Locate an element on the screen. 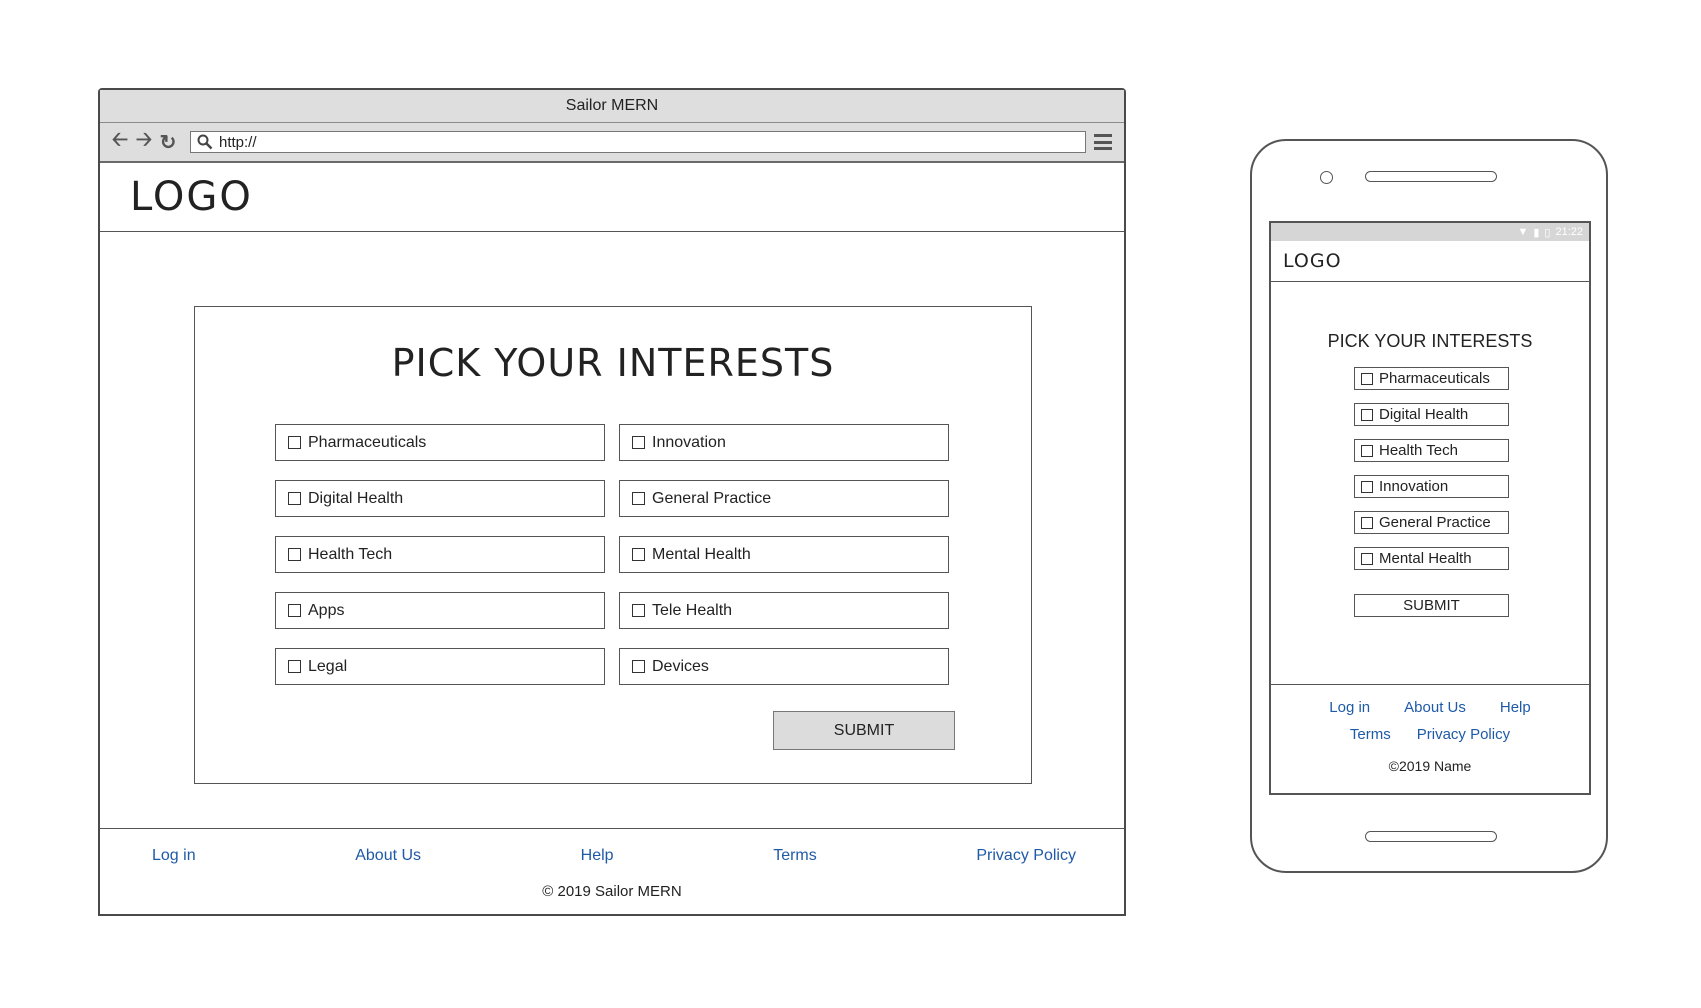  window-title: Sailor MERN is located at coordinates (612, 105).